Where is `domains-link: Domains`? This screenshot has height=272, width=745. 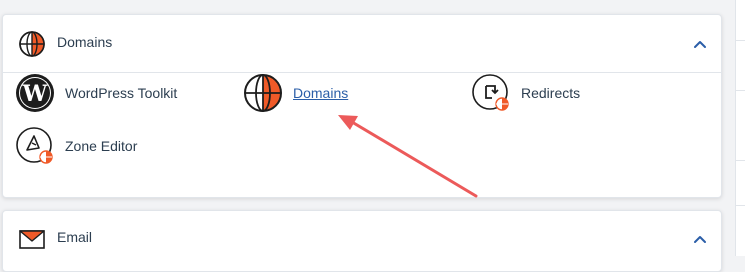 domains-link: Domains is located at coordinates (295, 93).